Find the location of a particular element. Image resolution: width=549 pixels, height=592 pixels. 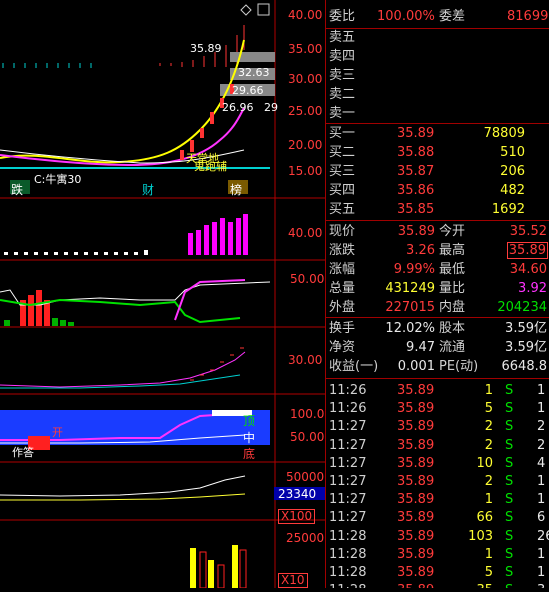

fund-row: 换手 12.02% 股本 3.59亿 is located at coordinates (437, 328).